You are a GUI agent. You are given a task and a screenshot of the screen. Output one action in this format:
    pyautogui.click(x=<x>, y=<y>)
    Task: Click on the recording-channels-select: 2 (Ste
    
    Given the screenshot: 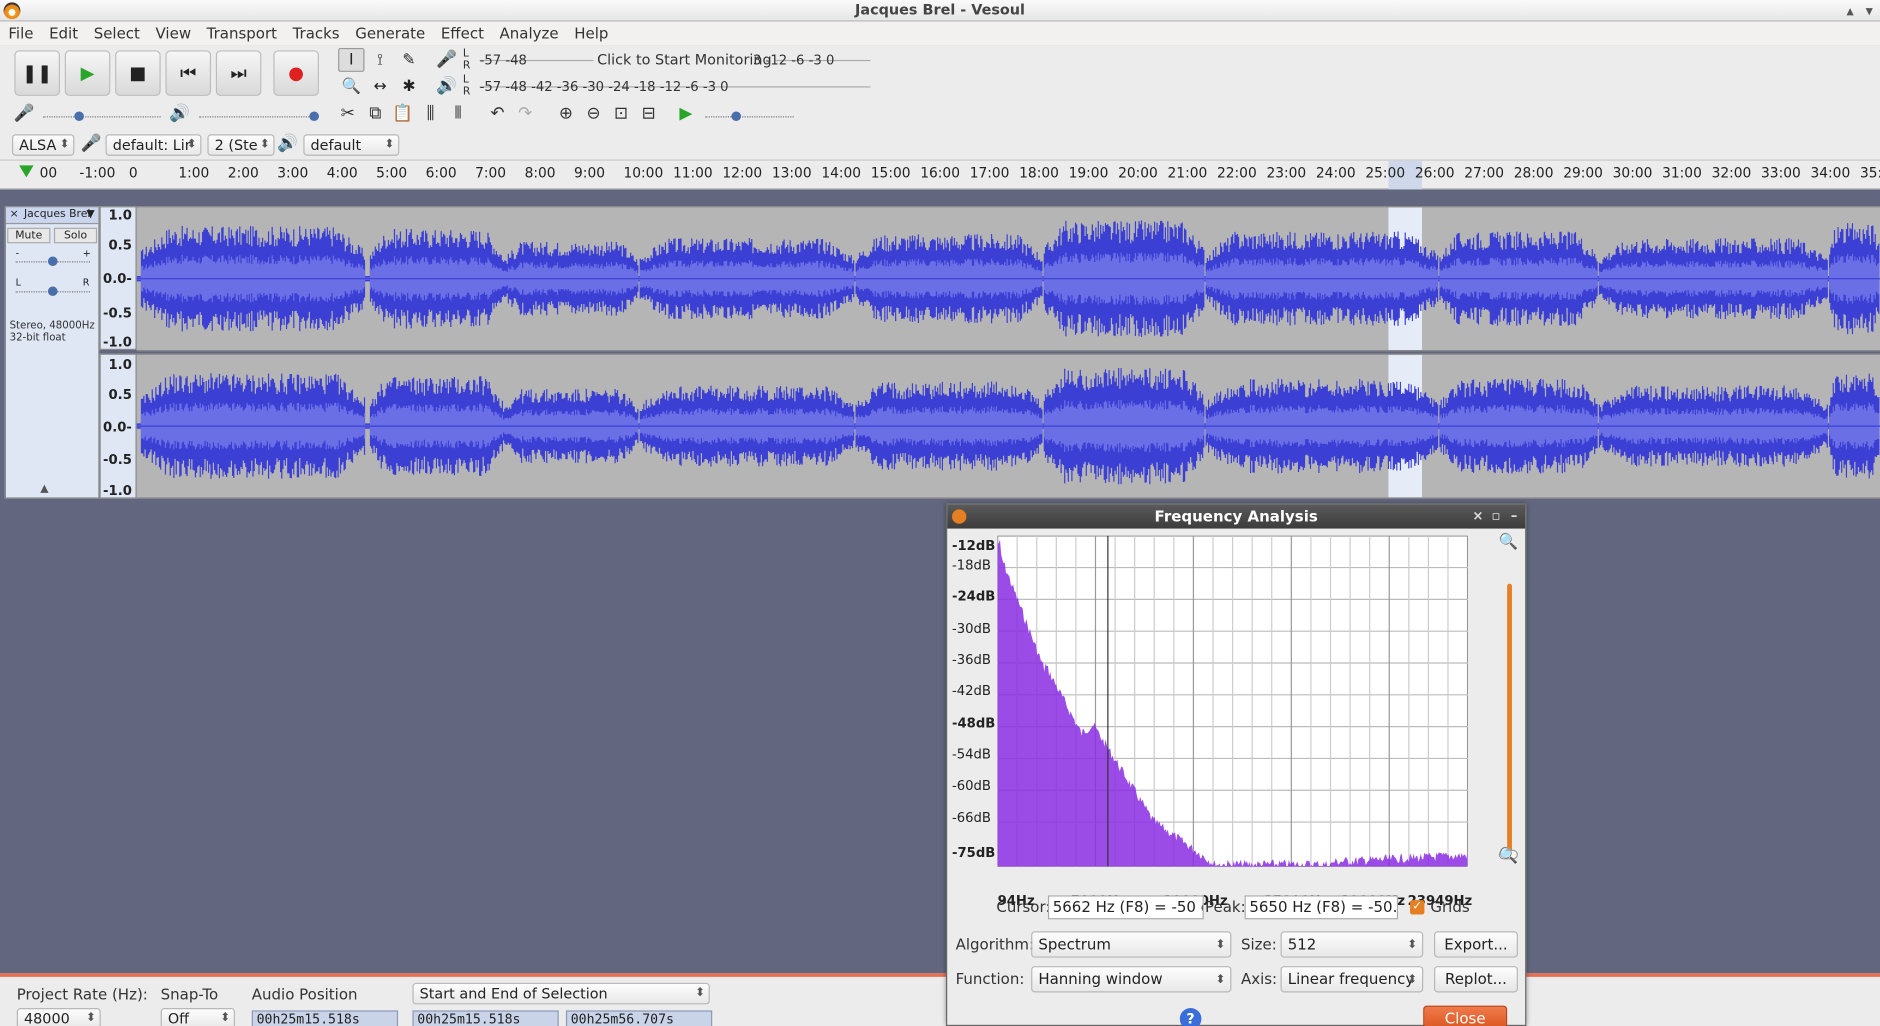 What is the action you would take?
    pyautogui.click(x=241, y=145)
    